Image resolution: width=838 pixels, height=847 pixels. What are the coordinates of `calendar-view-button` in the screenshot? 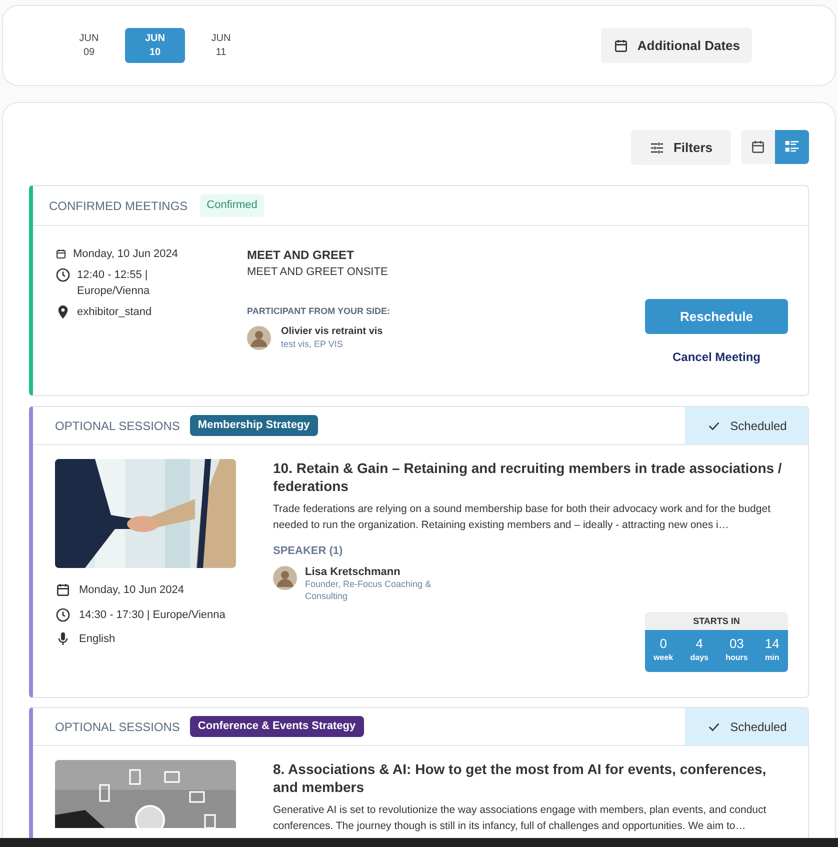 It's located at (758, 147).